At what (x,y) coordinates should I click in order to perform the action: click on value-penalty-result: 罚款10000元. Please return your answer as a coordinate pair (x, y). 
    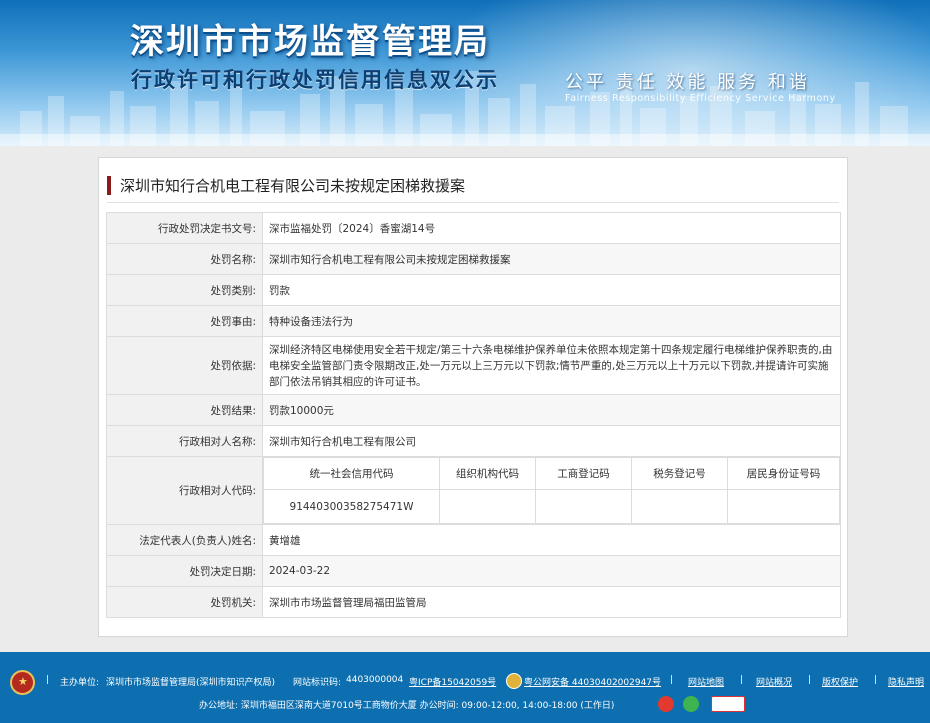
    Looking at the image, I should click on (551, 410).